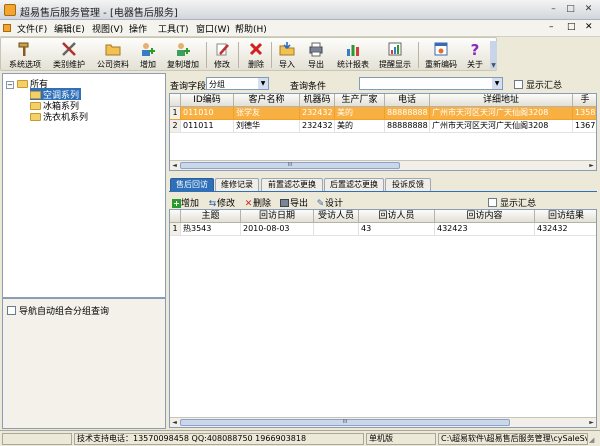 Image resolution: width=600 pixels, height=446 pixels. I want to click on delete-button: 删除, so click(256, 54).